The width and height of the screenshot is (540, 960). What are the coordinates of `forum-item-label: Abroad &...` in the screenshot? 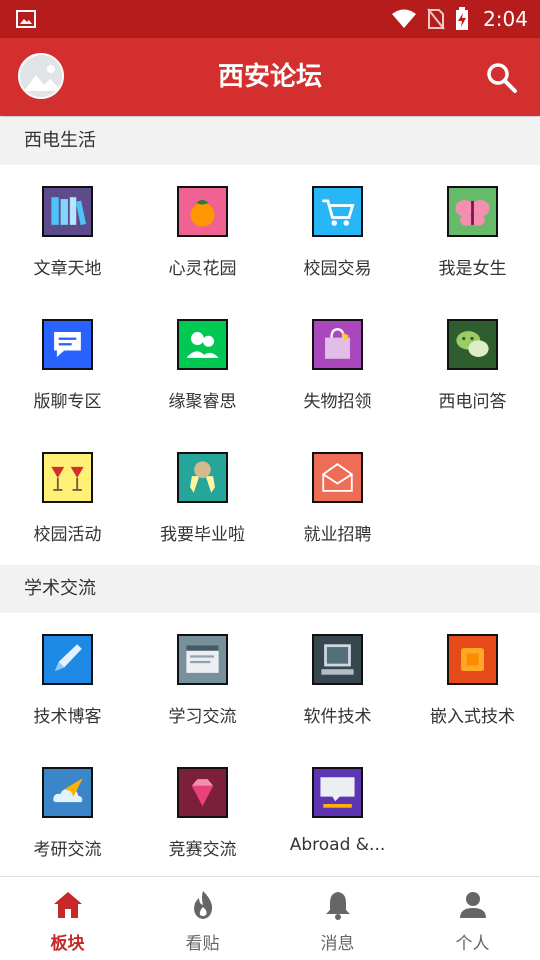 It's located at (337, 845).